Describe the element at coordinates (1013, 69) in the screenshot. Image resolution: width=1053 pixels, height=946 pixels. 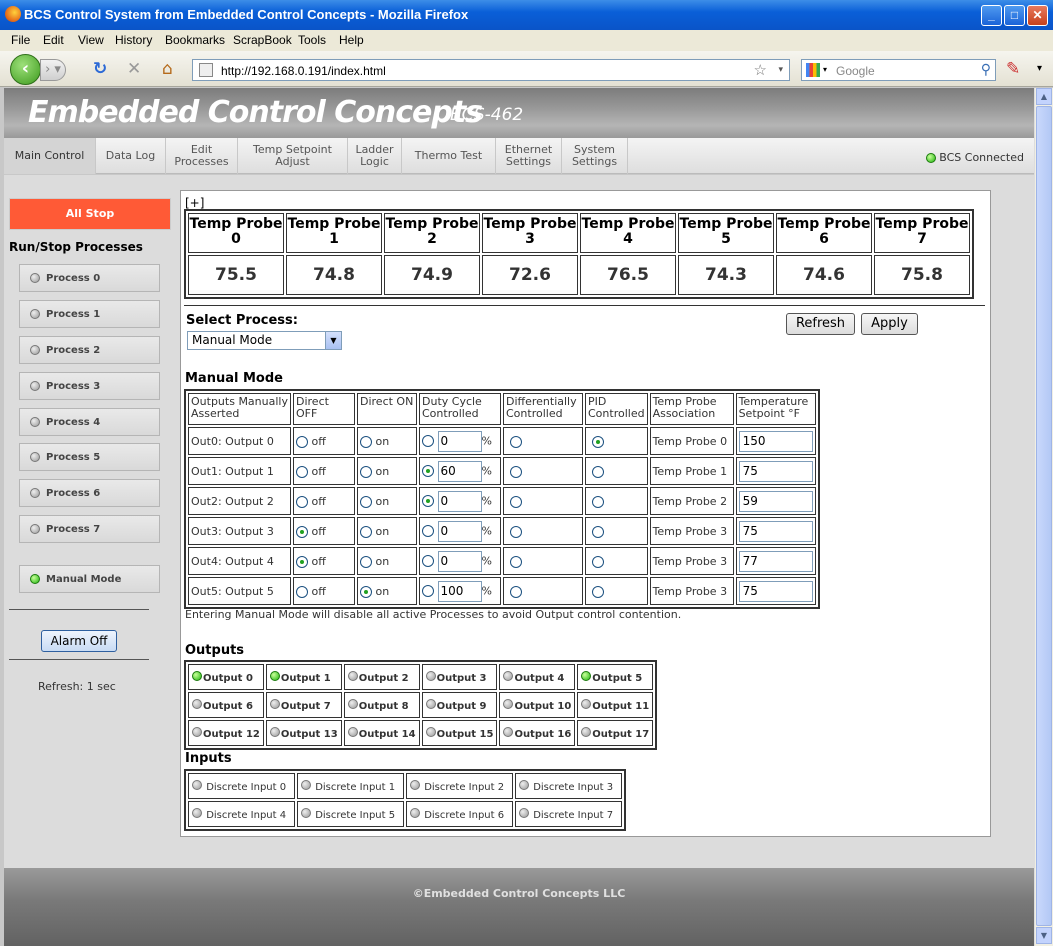
I see `scrapbook-icon: ✎` at that location.